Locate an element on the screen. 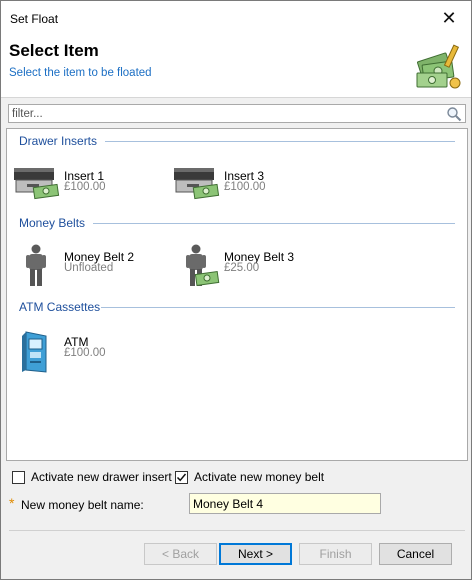 This screenshot has height=580, width=472. required-marker: * is located at coordinates (12, 503).